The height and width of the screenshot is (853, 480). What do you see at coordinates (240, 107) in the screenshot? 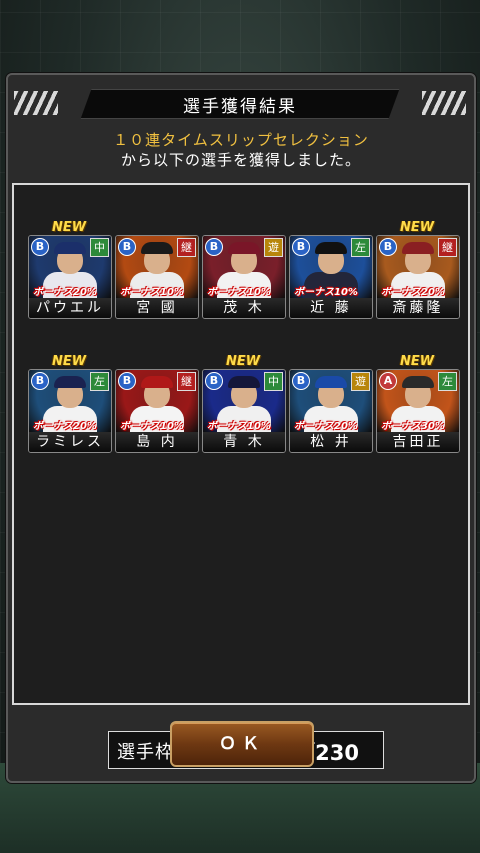
I see `dialog-title: 選手獲得結果` at bounding box center [240, 107].